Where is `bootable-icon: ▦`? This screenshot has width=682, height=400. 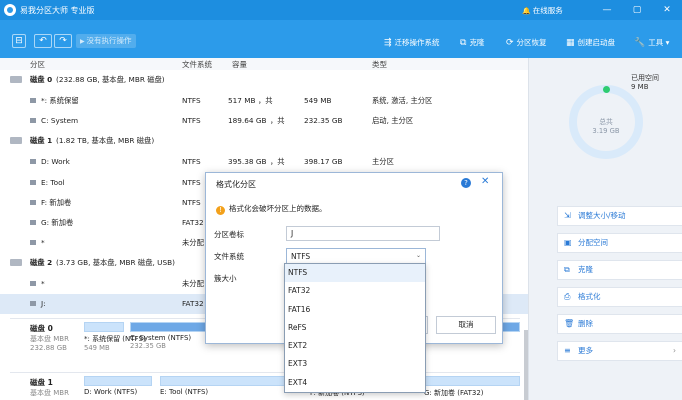 bootable-icon: ▦ is located at coordinates (570, 43).